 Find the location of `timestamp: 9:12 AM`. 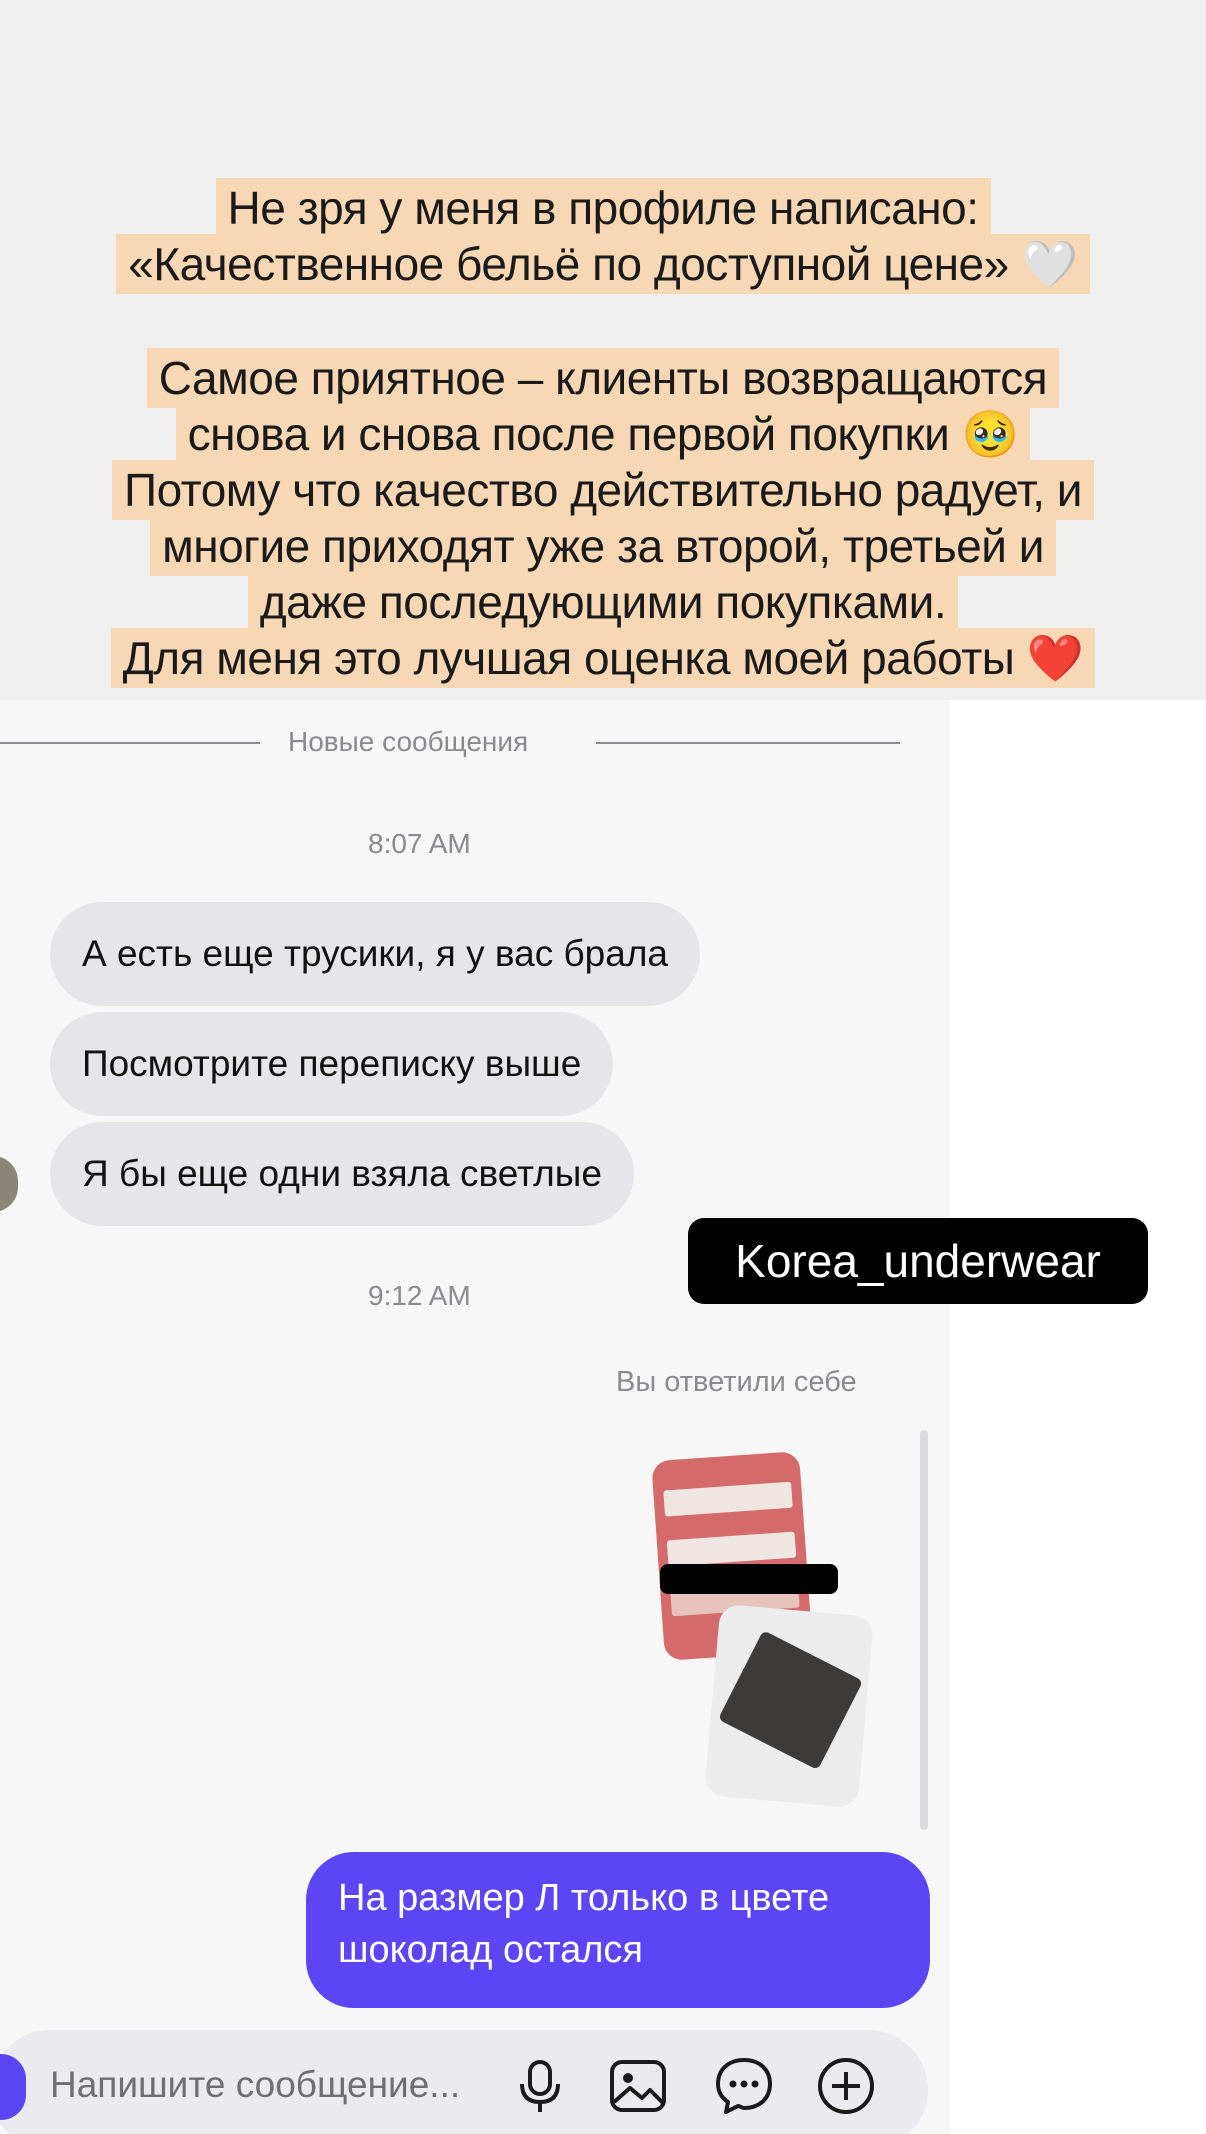

timestamp: 9:12 AM is located at coordinates (419, 1295).